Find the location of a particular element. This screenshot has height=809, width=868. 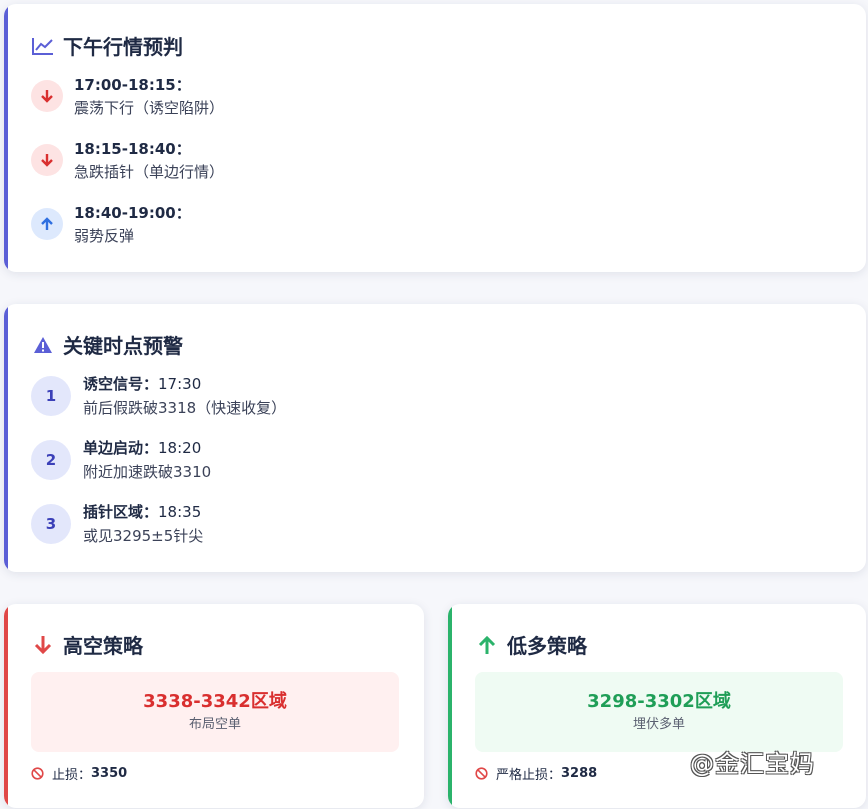

forecast-time: 18:40-19:00： is located at coordinates (132, 213).